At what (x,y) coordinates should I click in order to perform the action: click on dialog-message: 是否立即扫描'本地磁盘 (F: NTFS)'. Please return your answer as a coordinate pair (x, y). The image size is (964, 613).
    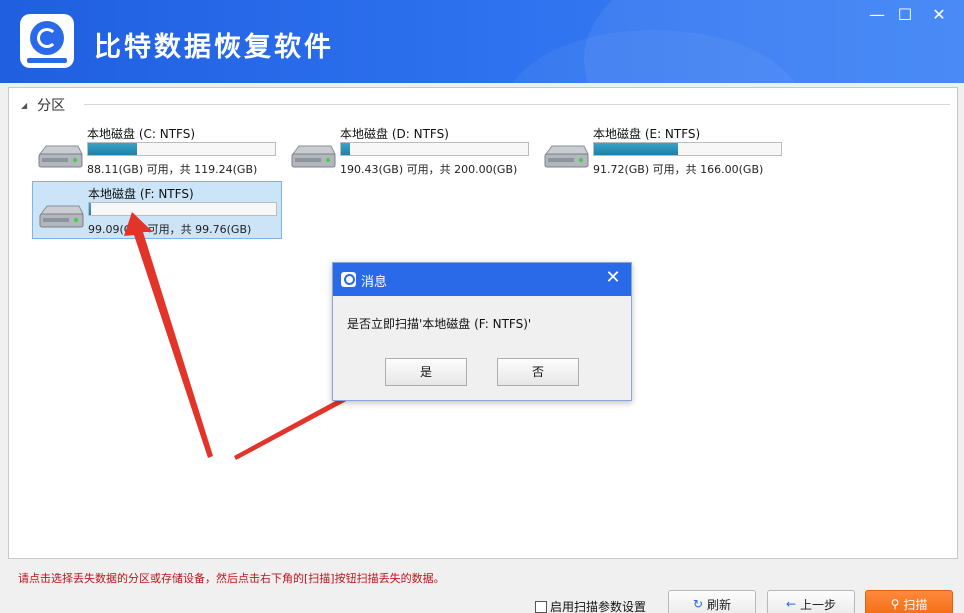
    Looking at the image, I should click on (439, 324).